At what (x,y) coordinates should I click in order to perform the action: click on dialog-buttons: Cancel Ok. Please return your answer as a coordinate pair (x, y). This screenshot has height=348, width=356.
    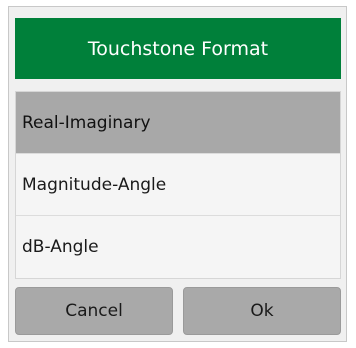
    Looking at the image, I should click on (178, 311).